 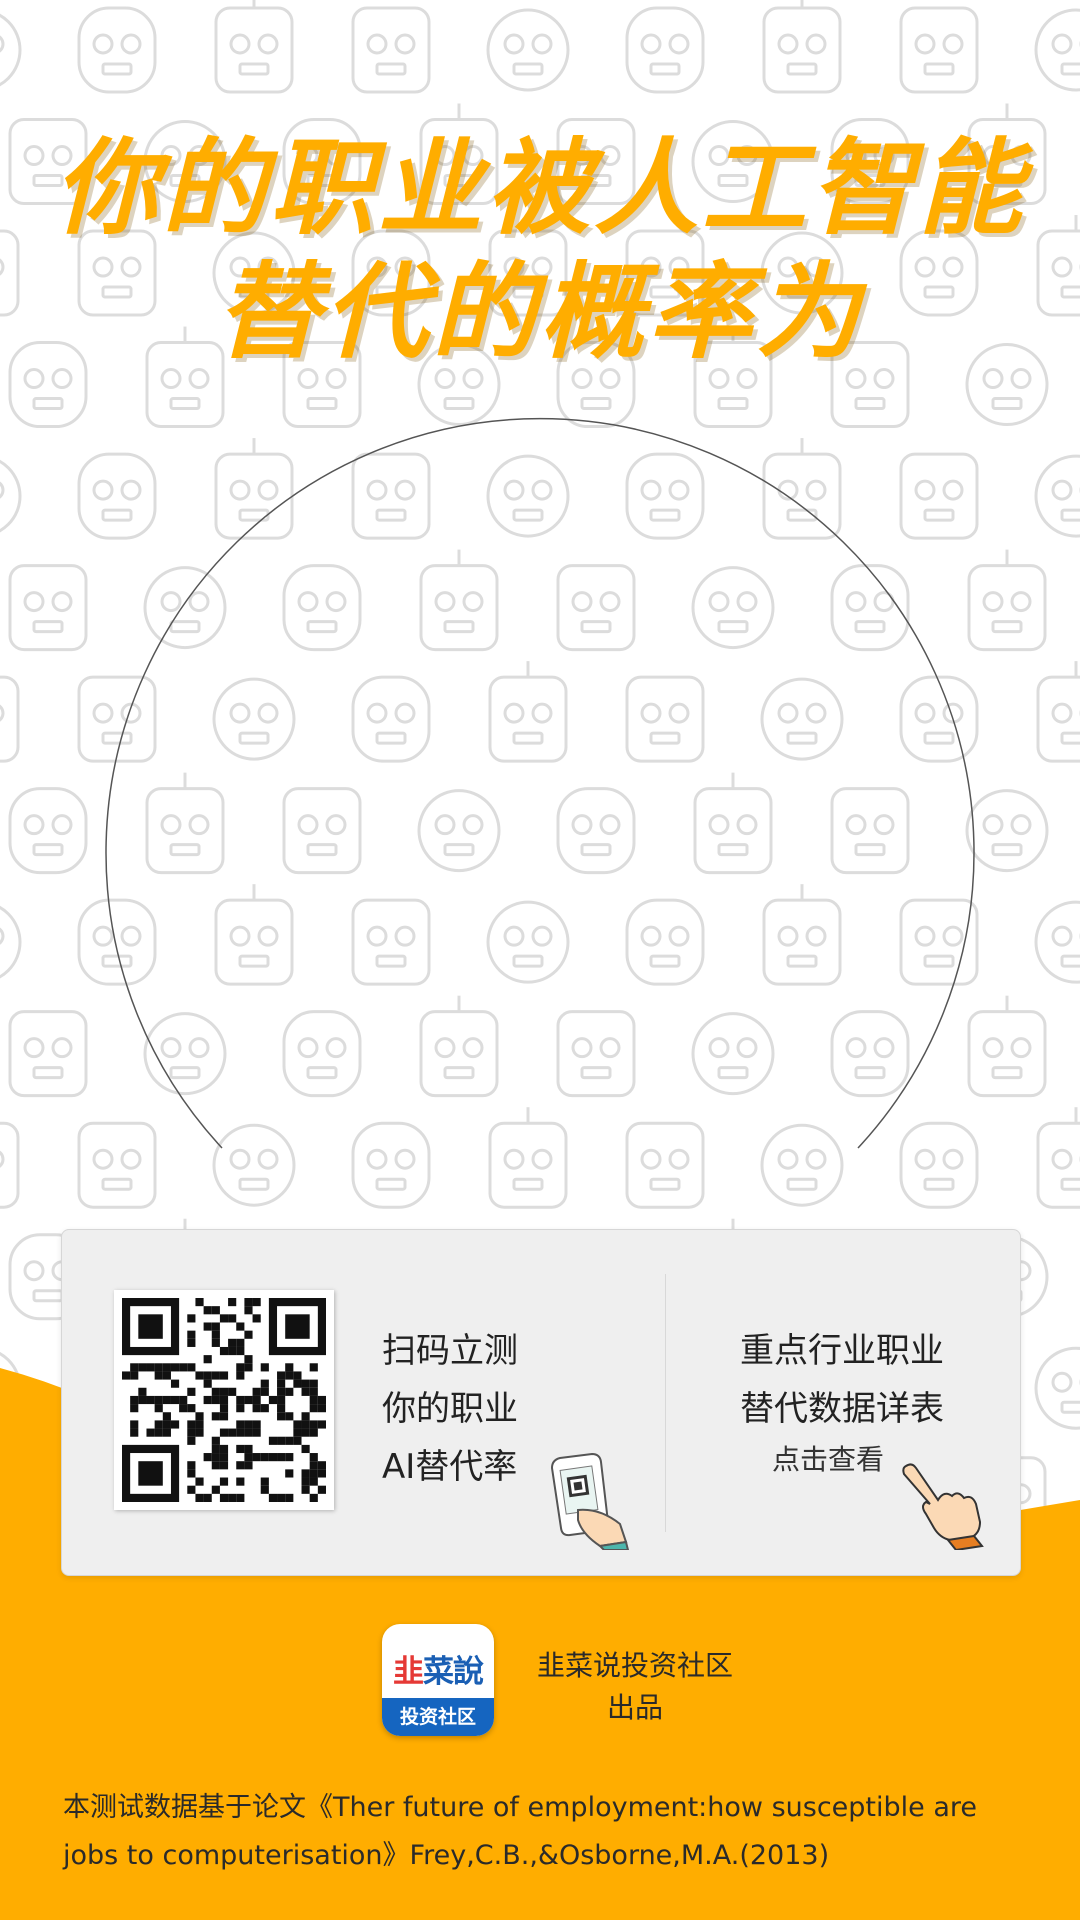 What do you see at coordinates (539, 188) in the screenshot?
I see `page-title-line1: 你的职业被人工智能` at bounding box center [539, 188].